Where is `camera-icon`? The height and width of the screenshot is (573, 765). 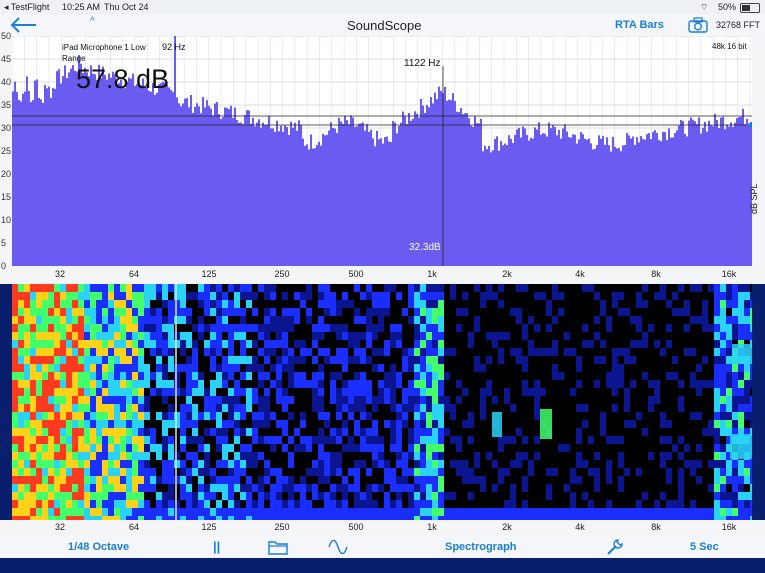 camera-icon is located at coordinates (698, 25).